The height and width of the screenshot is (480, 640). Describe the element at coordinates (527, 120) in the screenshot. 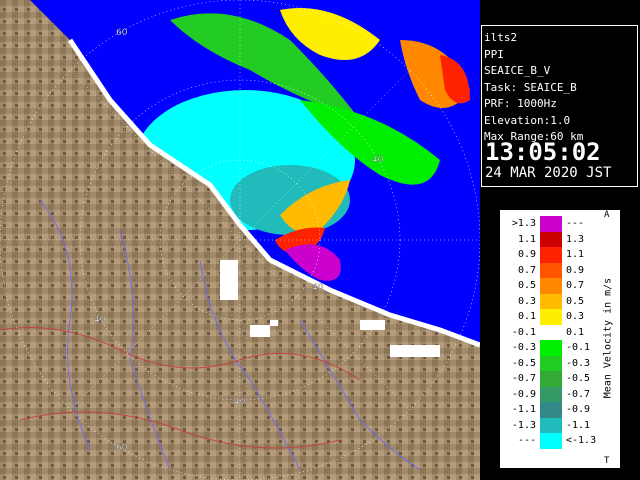

I see `elevation-value: Elevation:1.0` at that location.